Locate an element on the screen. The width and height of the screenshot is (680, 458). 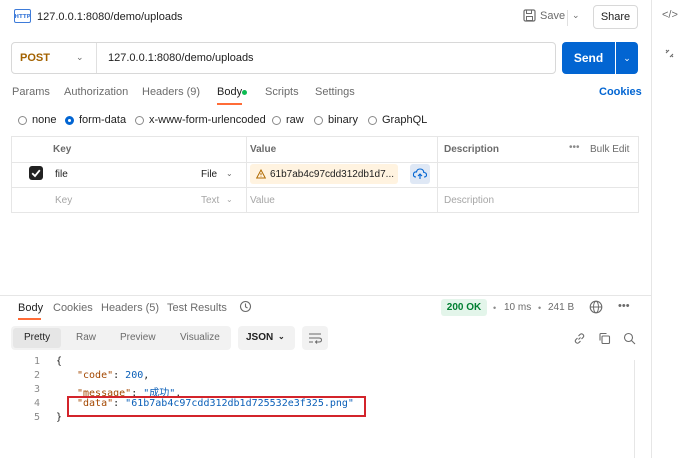
unlink-icon is located at coordinates (669, 53).